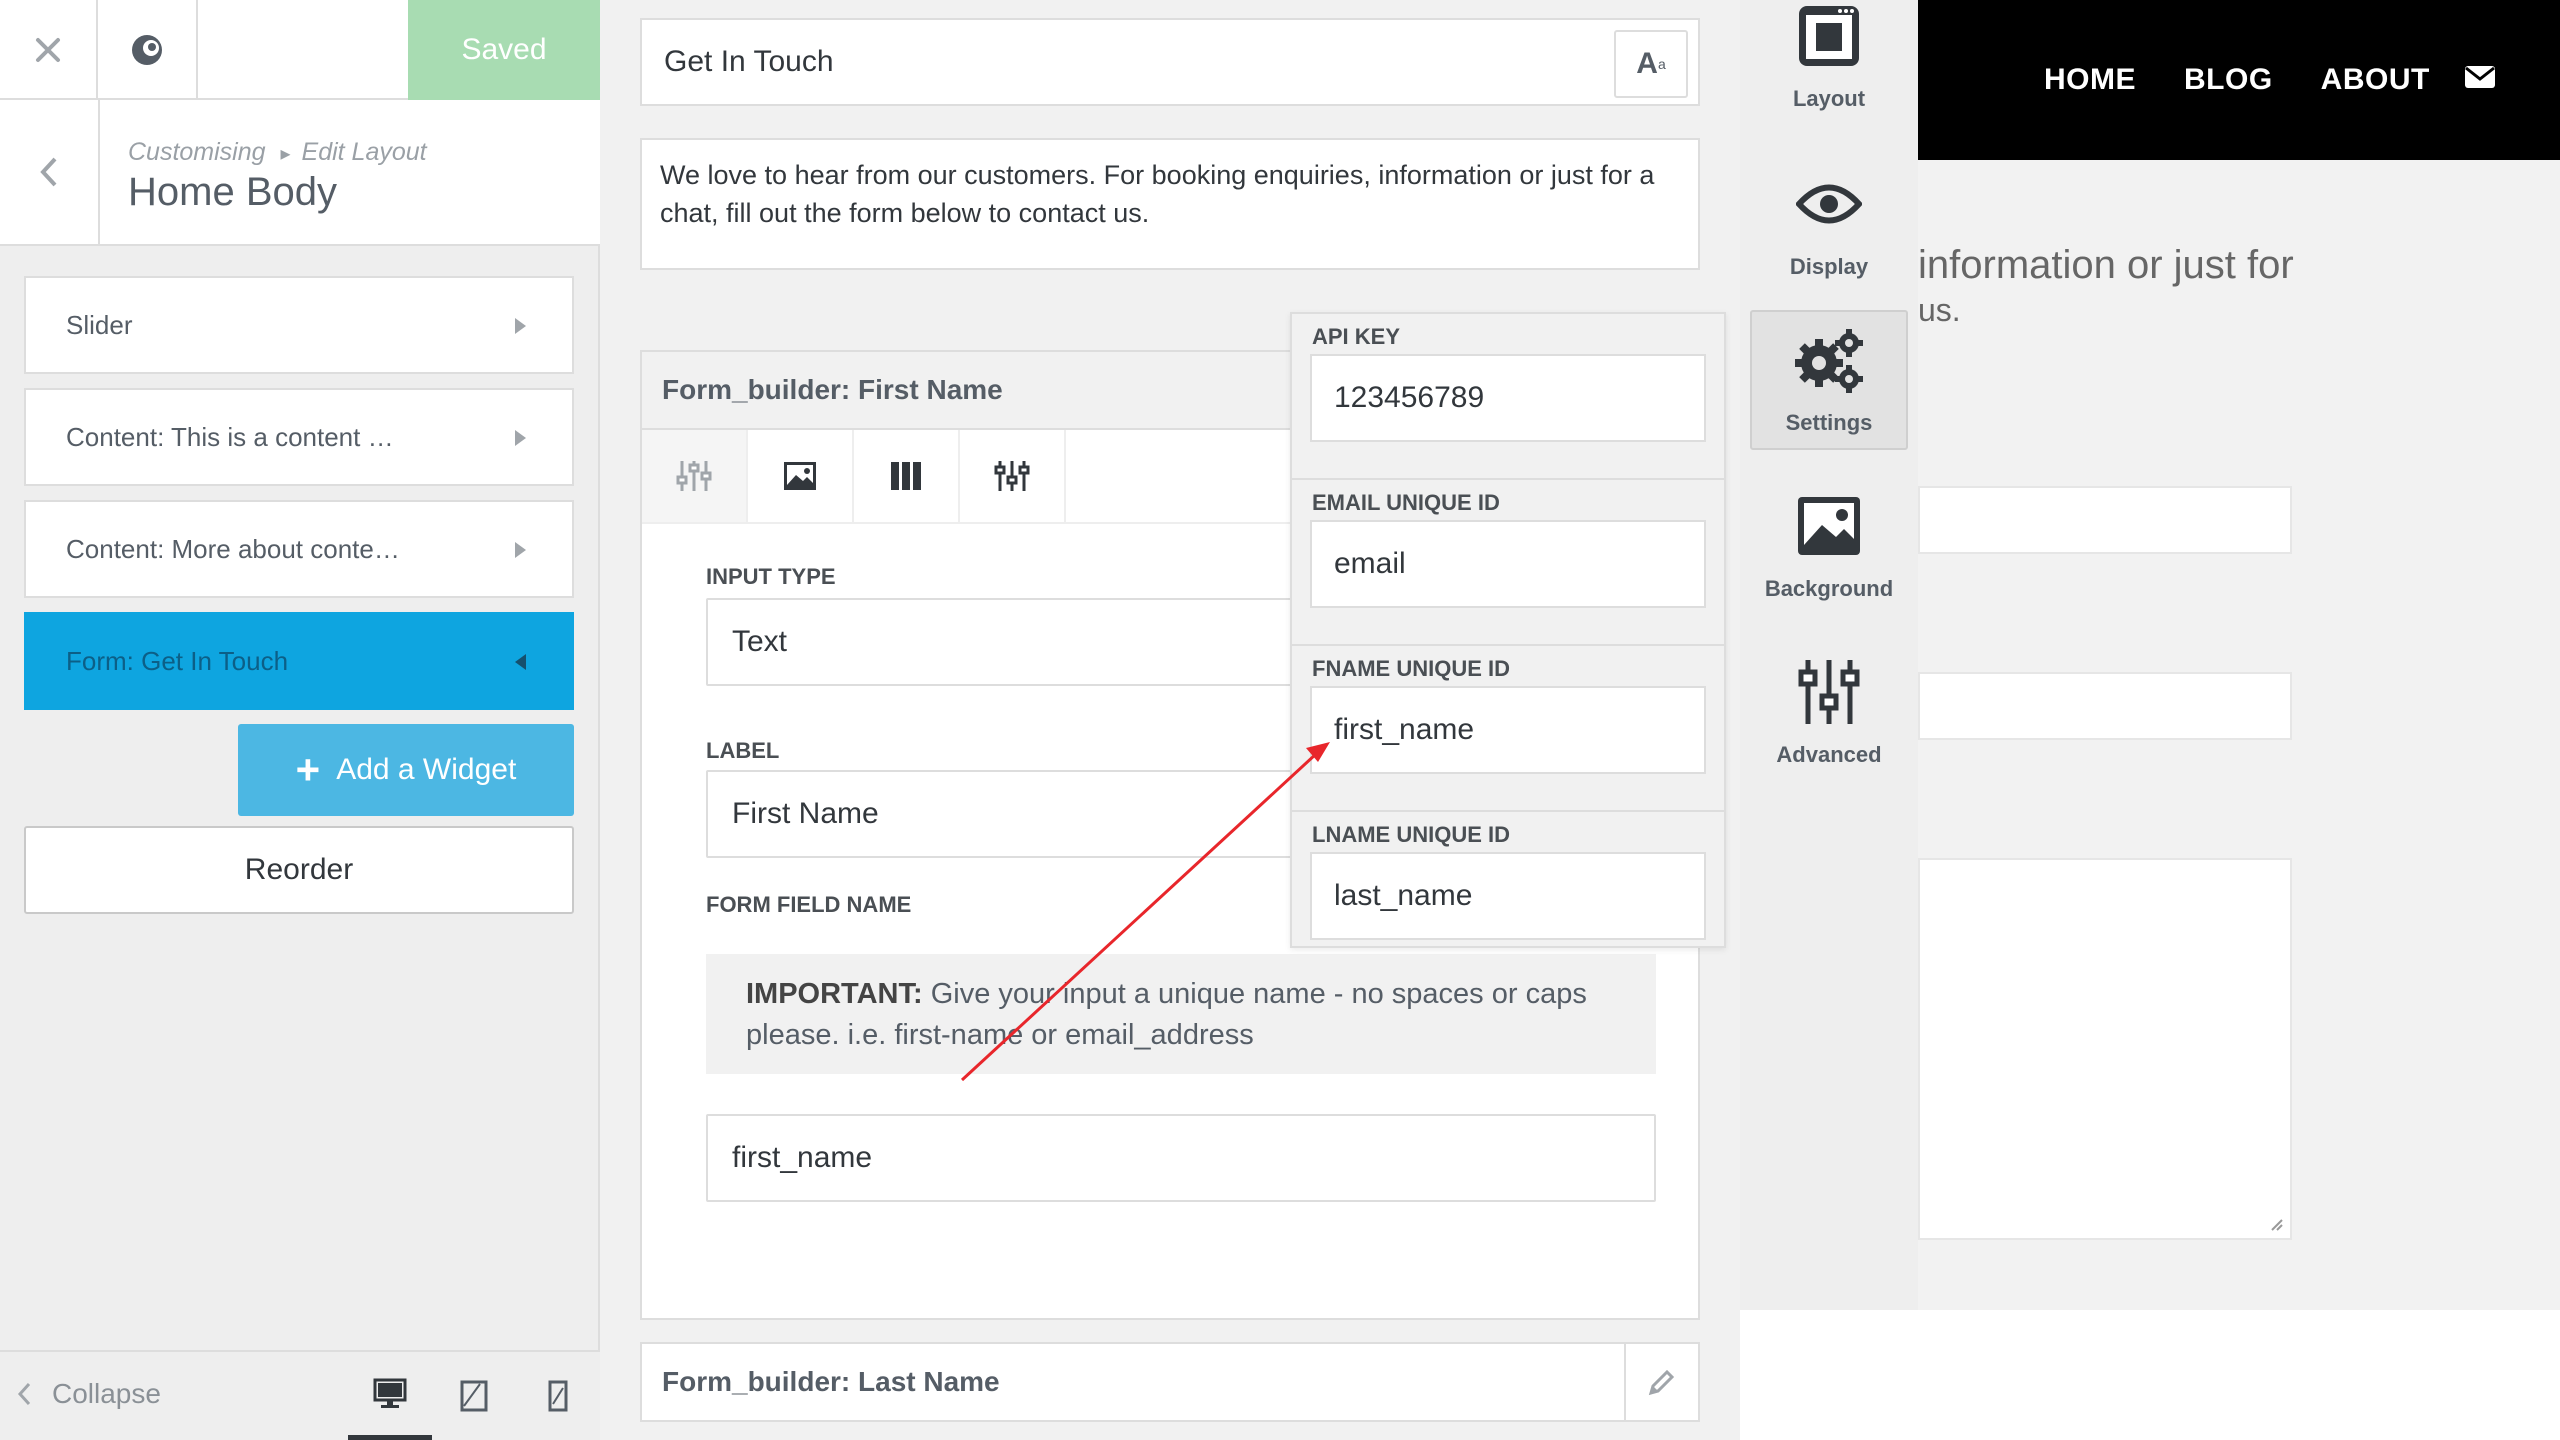  Describe the element at coordinates (2276, 1224) in the screenshot. I see `resize-grip-icon` at that location.